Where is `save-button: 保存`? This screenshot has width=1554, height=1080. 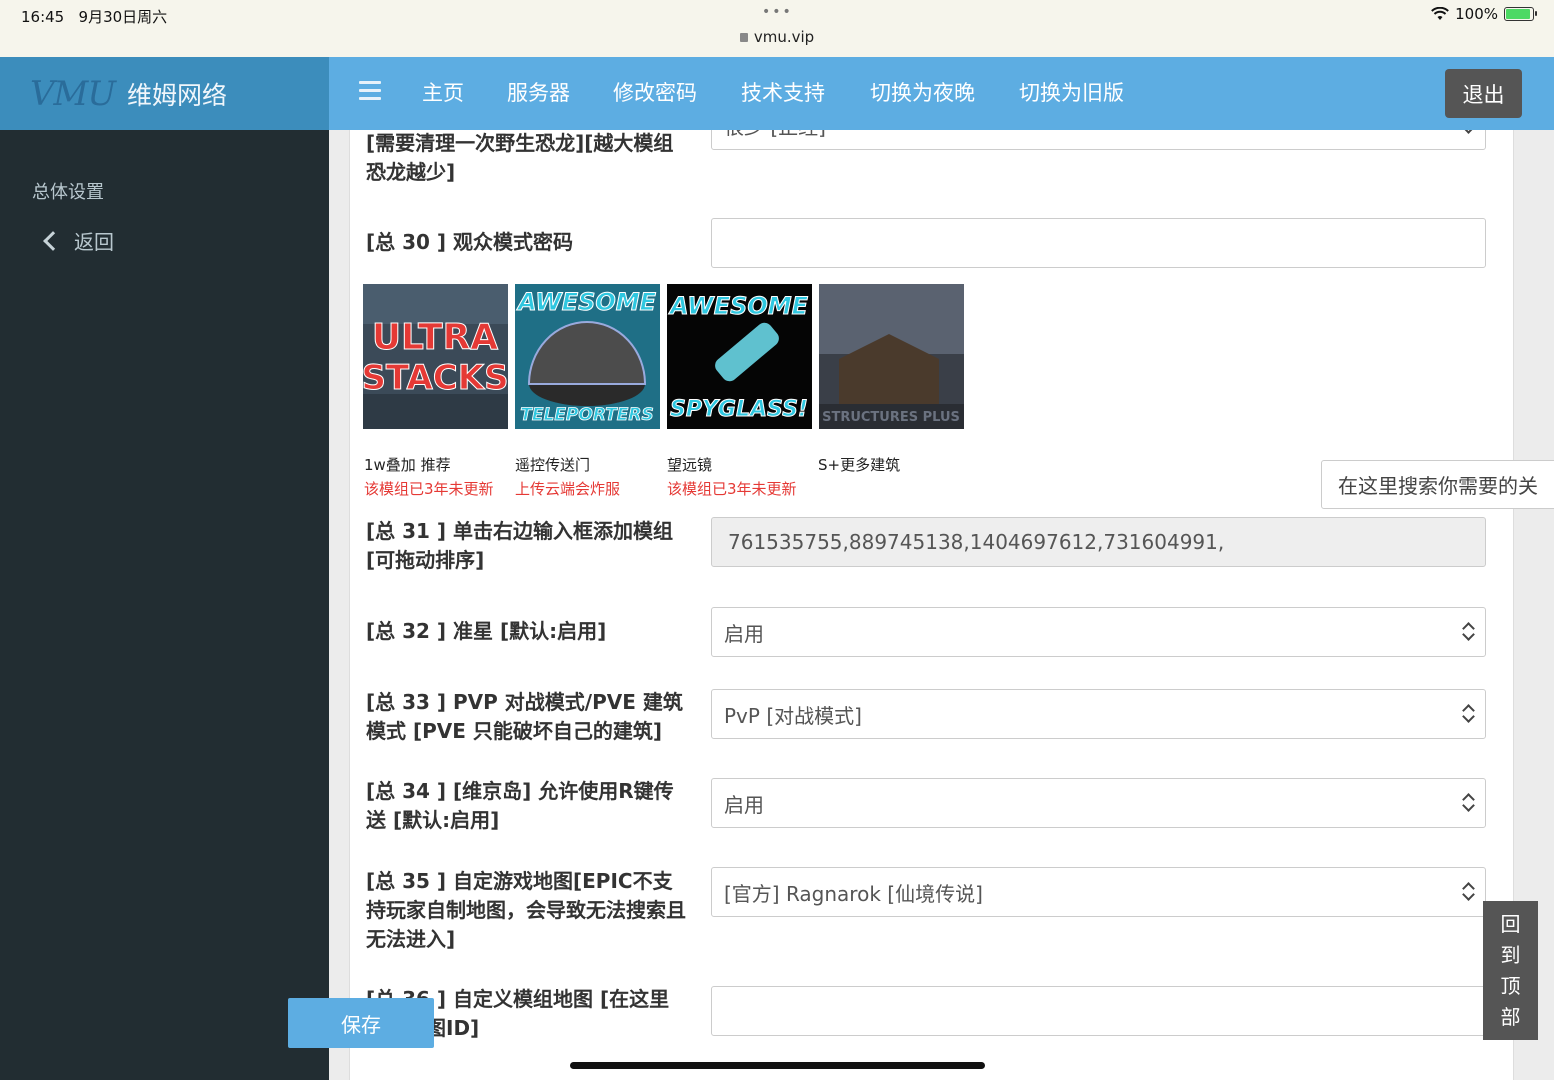 save-button: 保存 is located at coordinates (361, 1023).